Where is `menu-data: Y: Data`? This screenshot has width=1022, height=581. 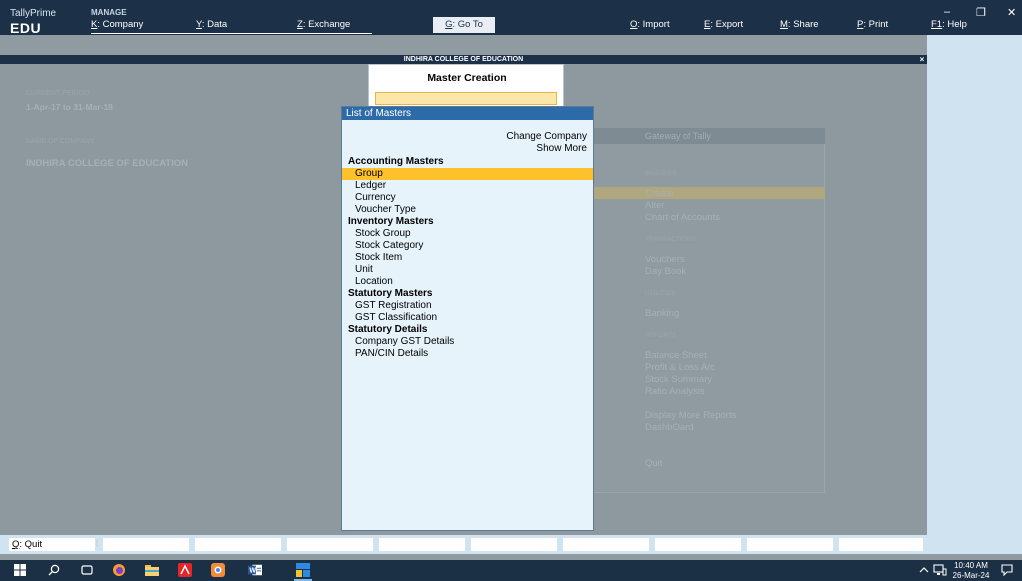 menu-data: Y: Data is located at coordinates (211, 24).